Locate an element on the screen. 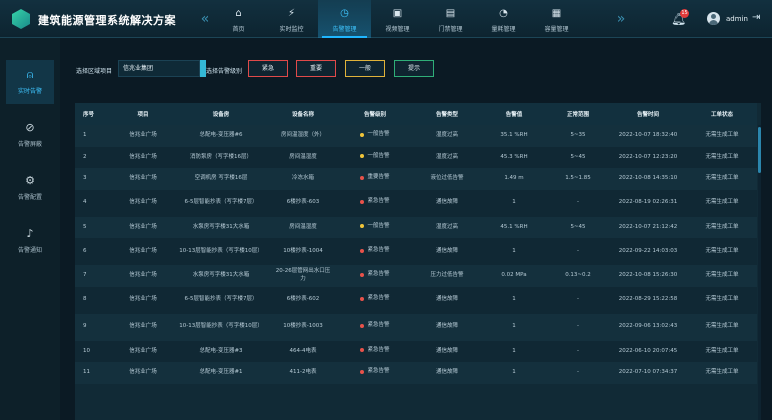  nav-item-label: 量耗管理 is located at coordinates (503, 29).